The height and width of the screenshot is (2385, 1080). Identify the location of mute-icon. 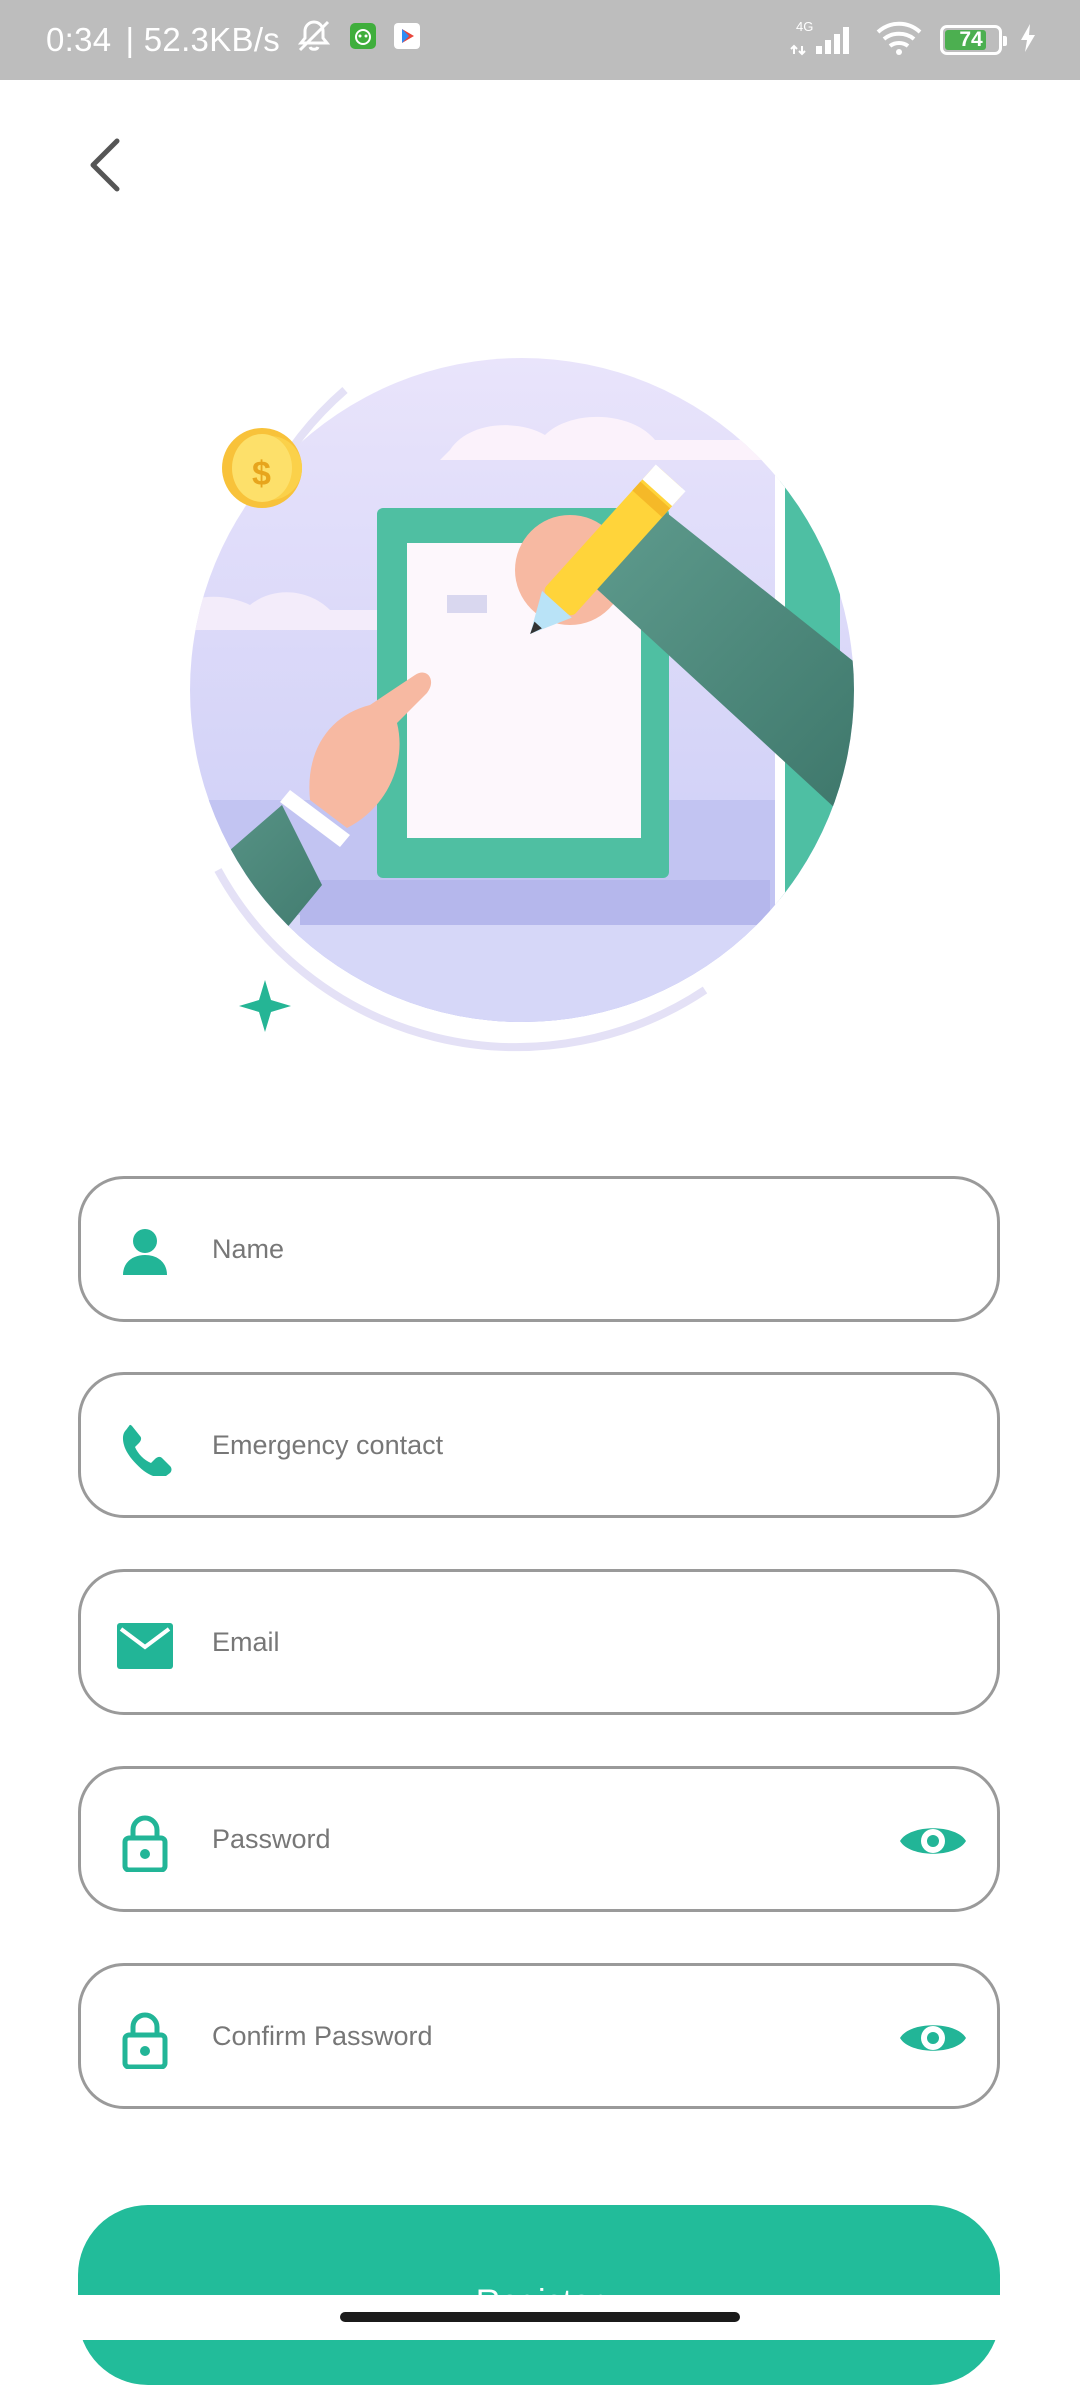
(314, 40).